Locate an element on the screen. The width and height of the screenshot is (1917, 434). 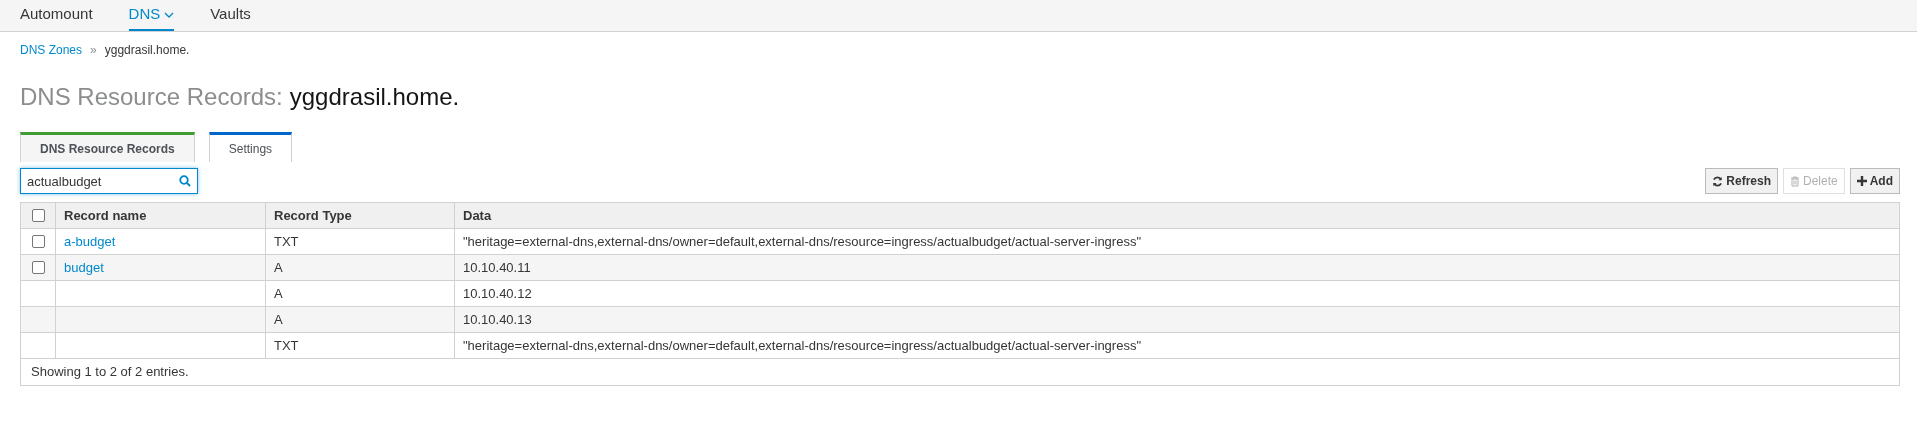
toolbar-button: Add is located at coordinates (1874, 181).